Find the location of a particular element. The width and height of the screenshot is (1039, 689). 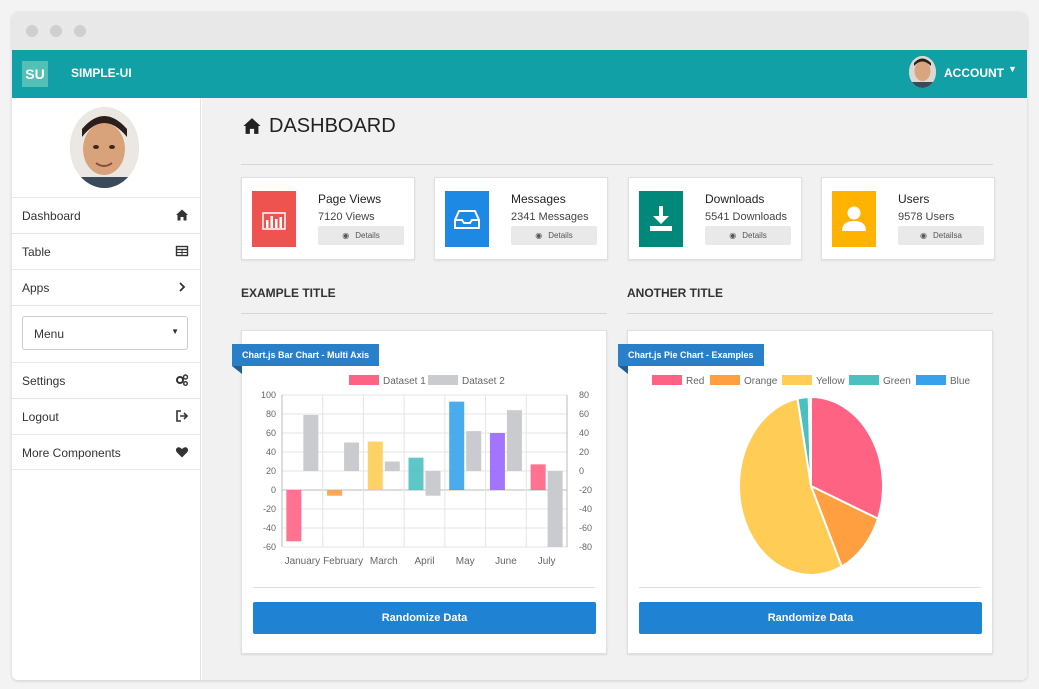

logo: SU is located at coordinates (35, 74).